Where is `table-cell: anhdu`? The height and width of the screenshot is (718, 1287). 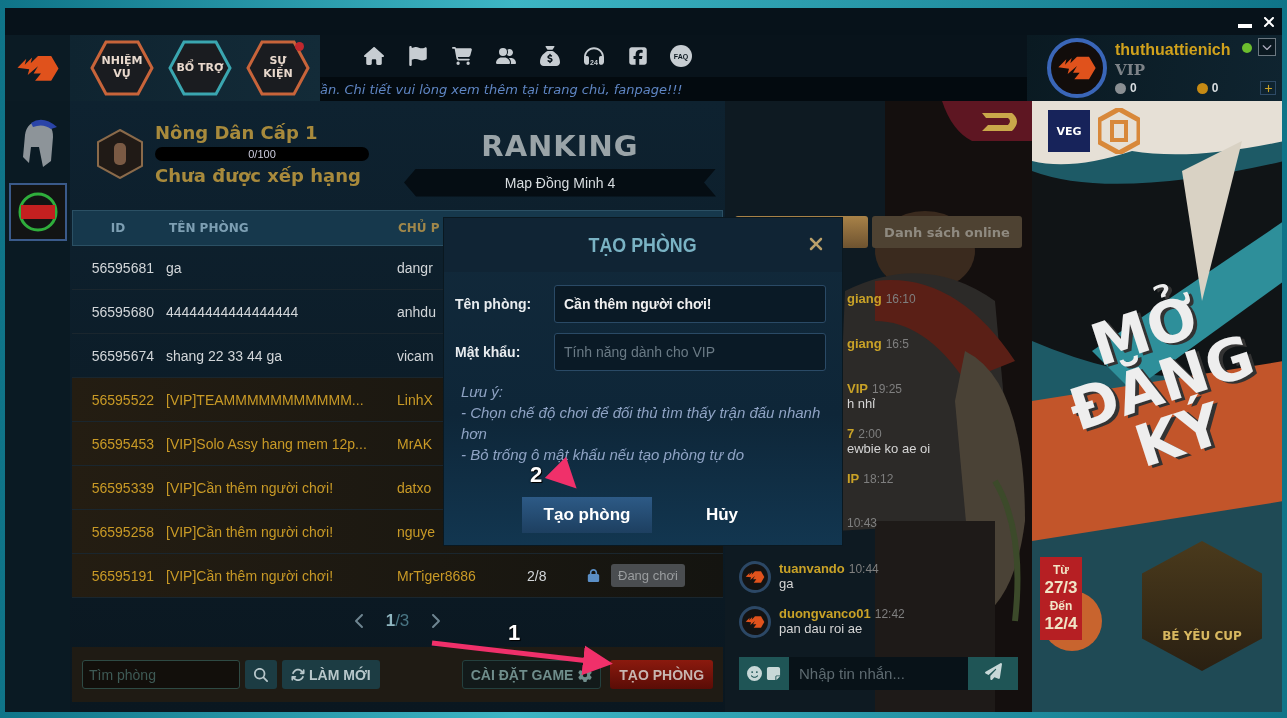 table-cell: anhdu is located at coordinates (416, 311).